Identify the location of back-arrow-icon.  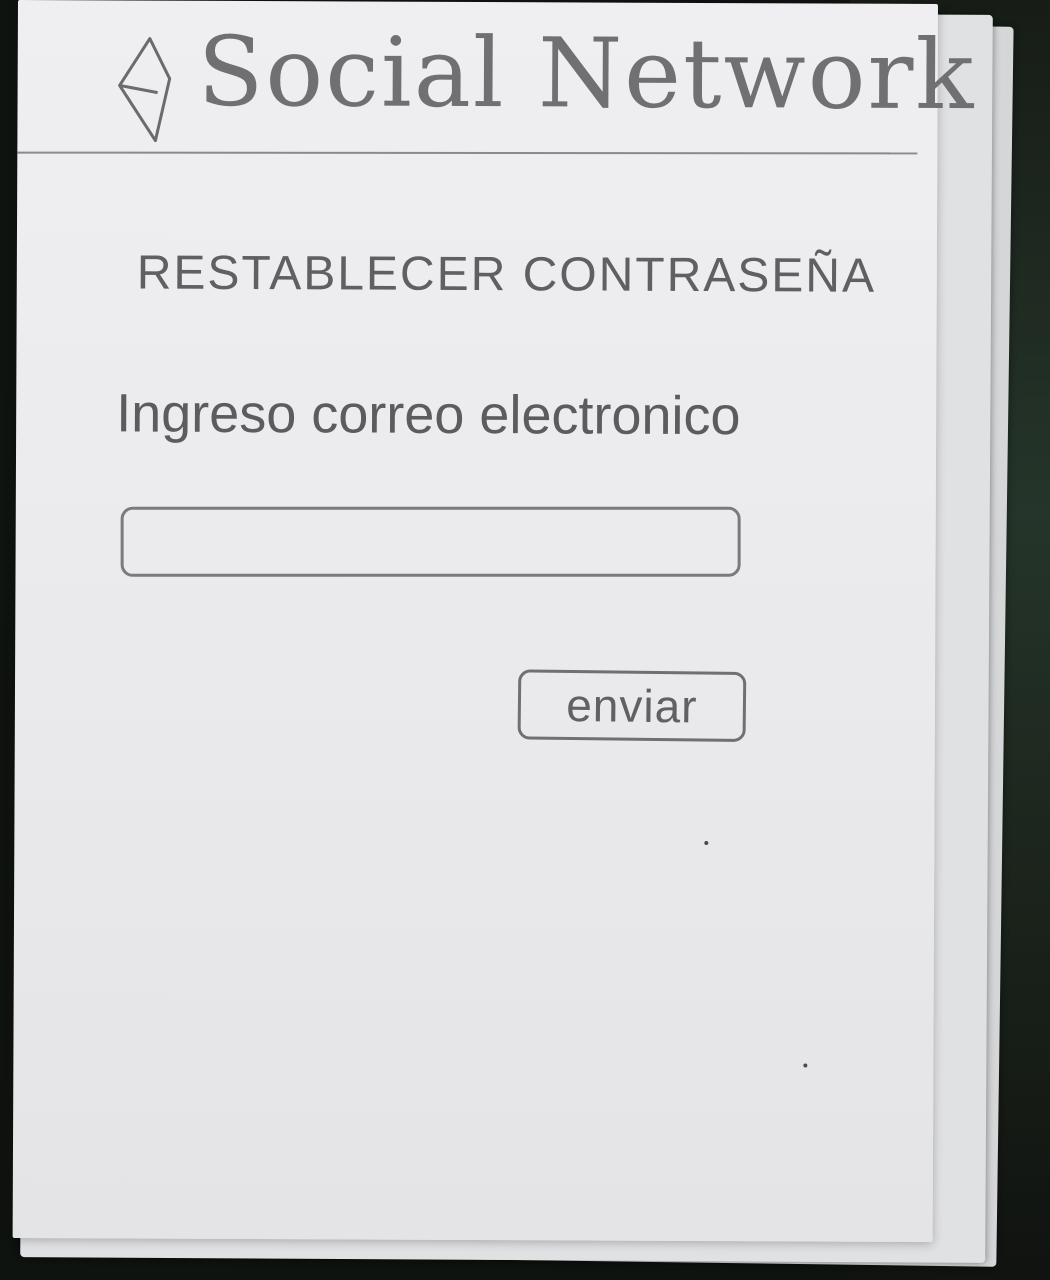
(142, 87).